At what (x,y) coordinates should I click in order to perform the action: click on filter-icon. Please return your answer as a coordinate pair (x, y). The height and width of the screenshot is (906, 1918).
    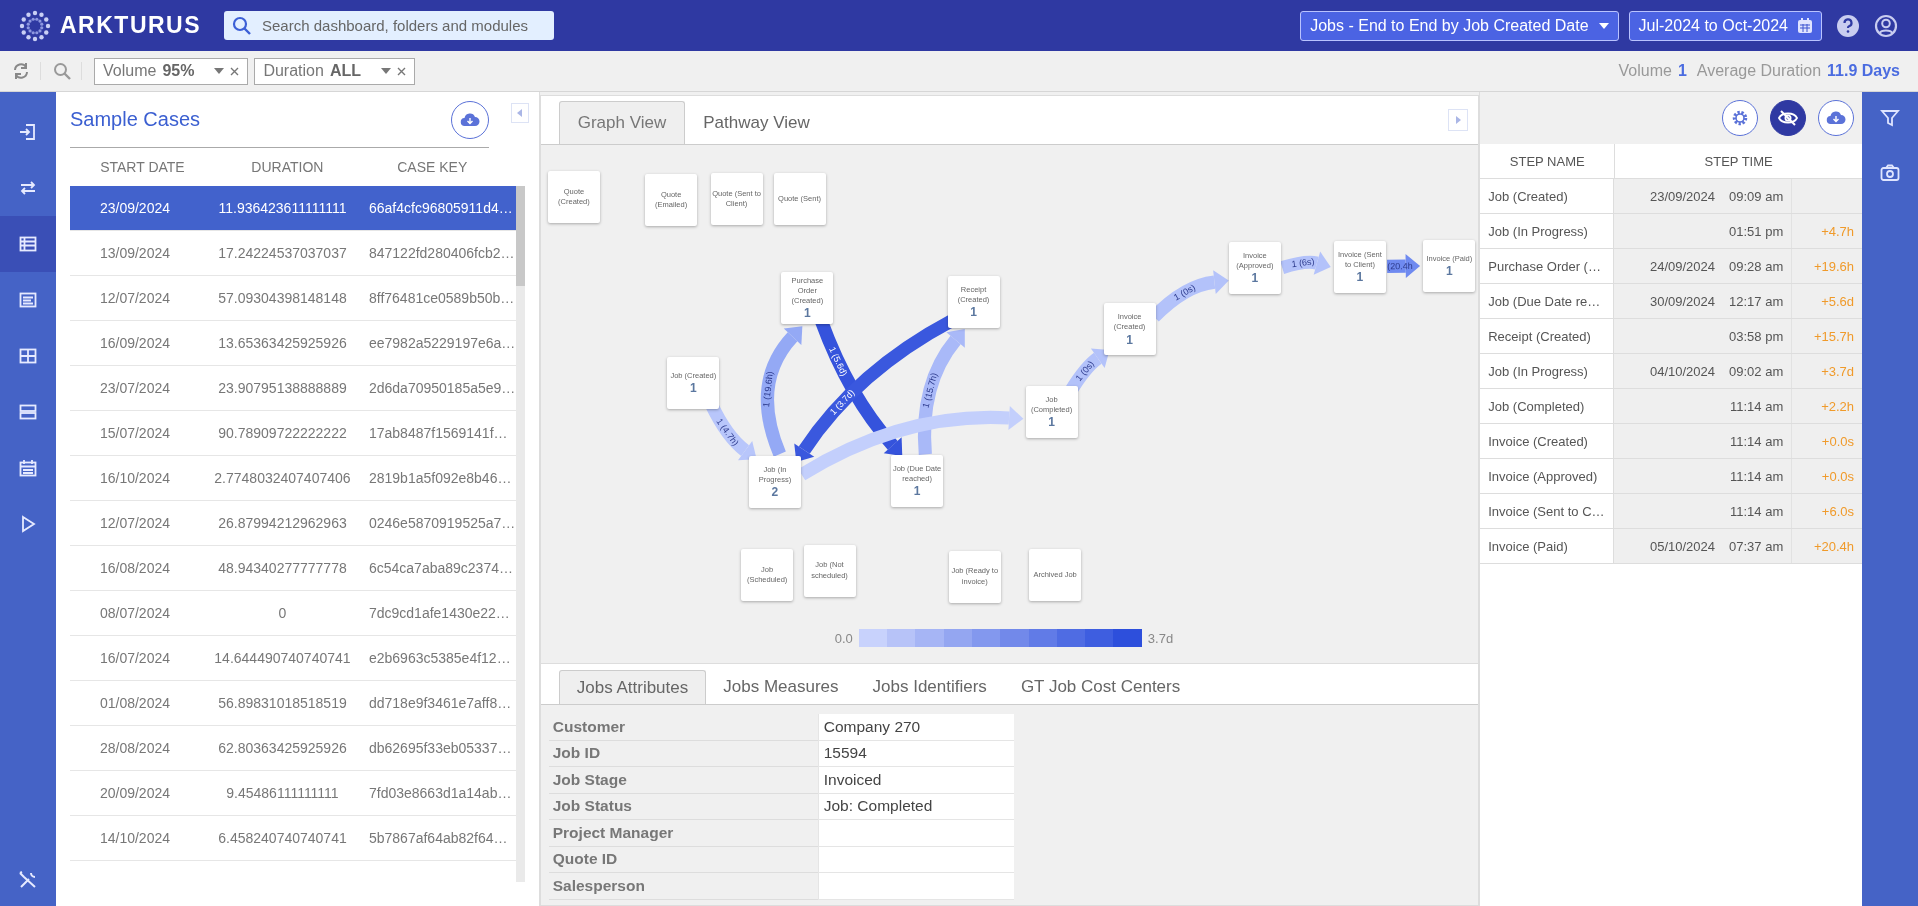
    Looking at the image, I should click on (1890, 118).